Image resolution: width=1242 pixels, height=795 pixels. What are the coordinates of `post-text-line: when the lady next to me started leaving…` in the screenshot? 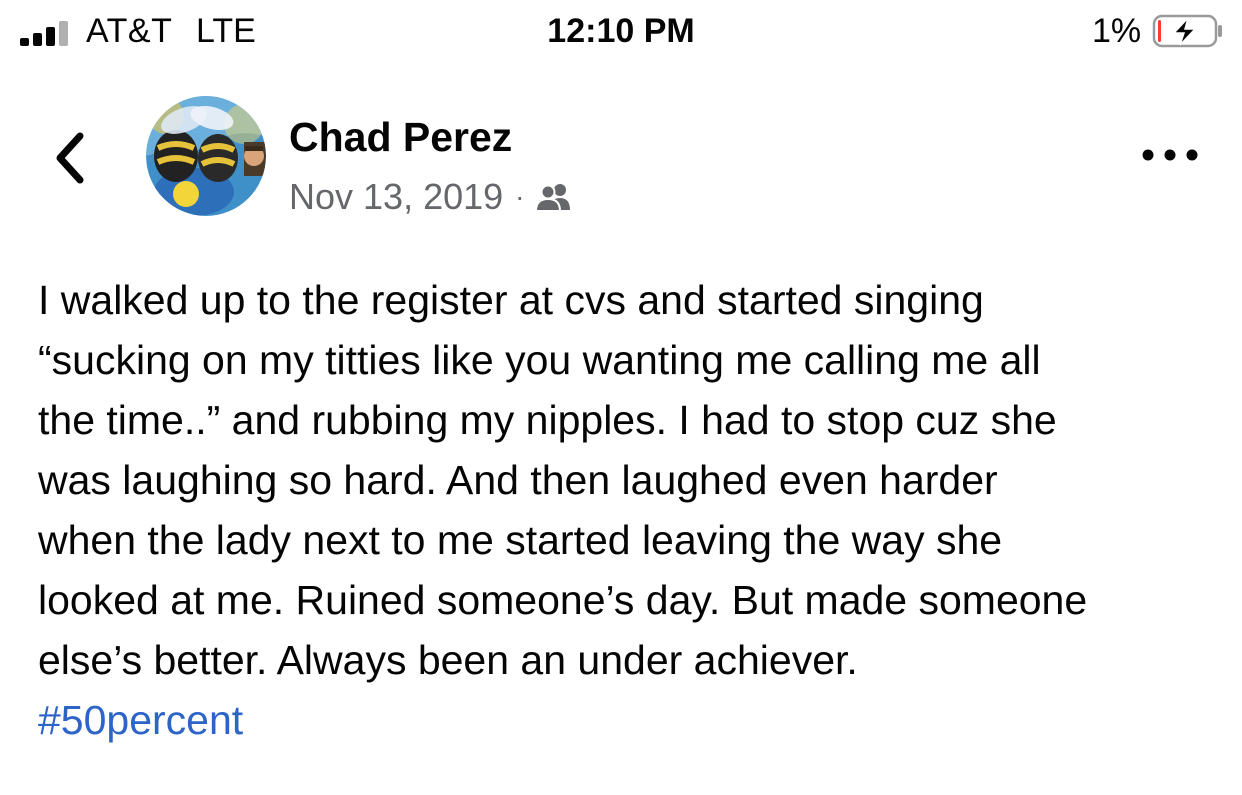 It's located at (520, 540).